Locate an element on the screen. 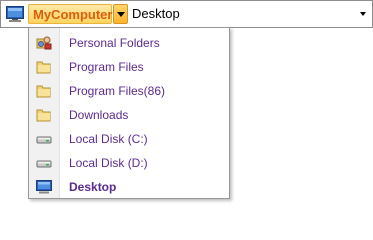 The height and width of the screenshot is (240, 373). menu-item-personal-folders: Personal Folders is located at coordinates (129, 43).